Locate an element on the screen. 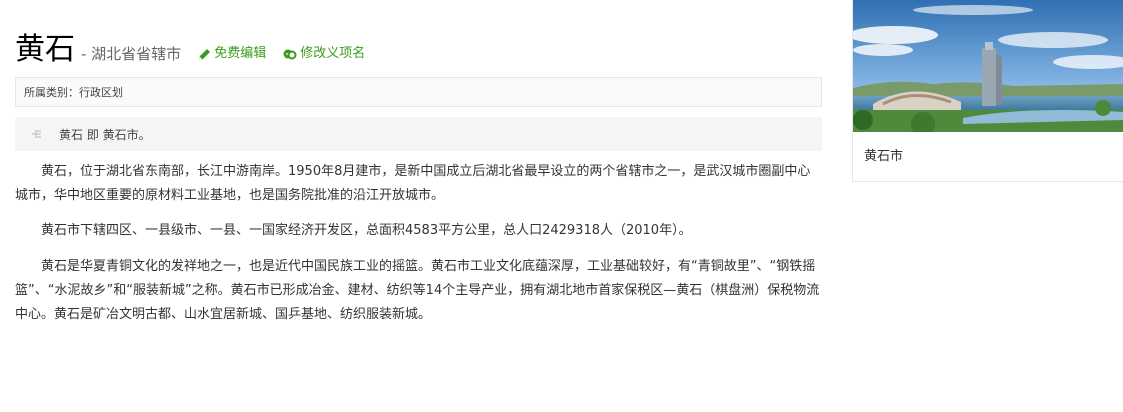  photo-caption: 黄石市 is located at coordinates (884, 156).